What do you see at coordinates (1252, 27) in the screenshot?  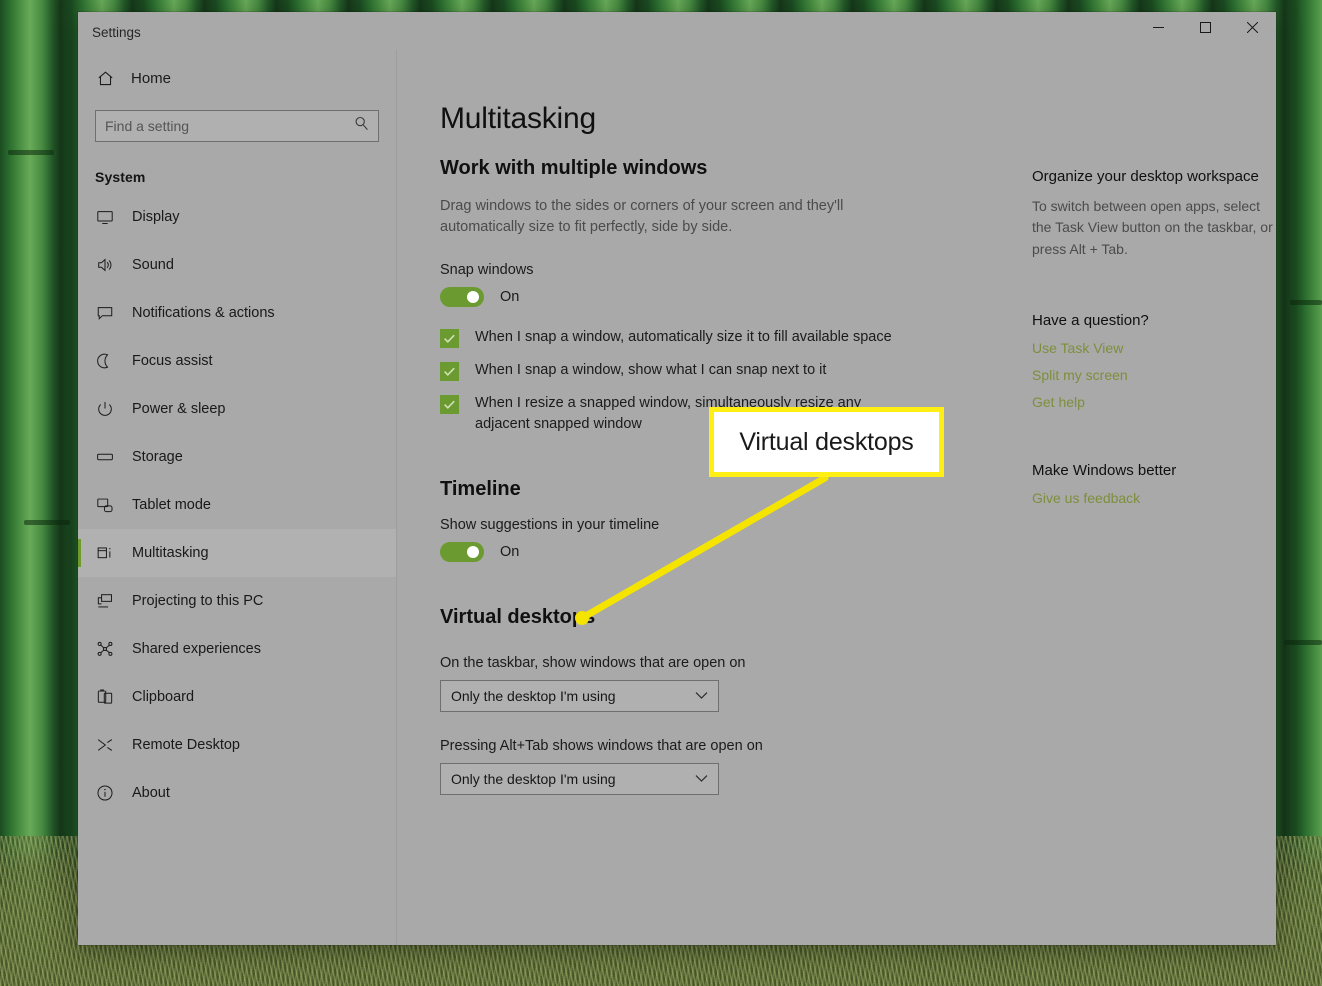 I see `close-button` at bounding box center [1252, 27].